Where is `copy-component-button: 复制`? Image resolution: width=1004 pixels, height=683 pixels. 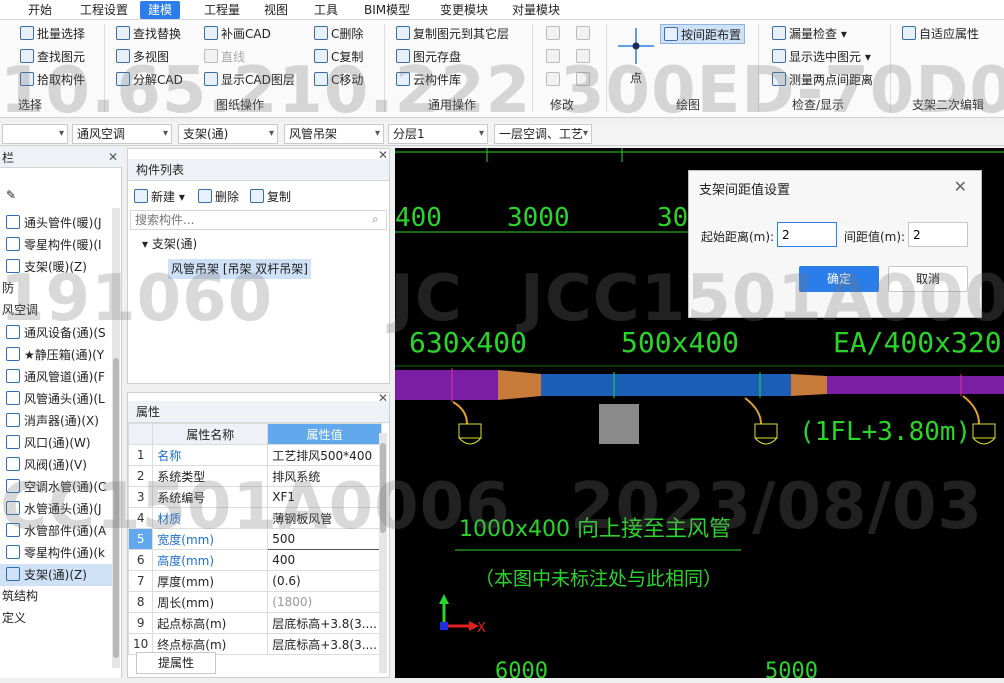 copy-component-button: 复制 is located at coordinates (270, 197).